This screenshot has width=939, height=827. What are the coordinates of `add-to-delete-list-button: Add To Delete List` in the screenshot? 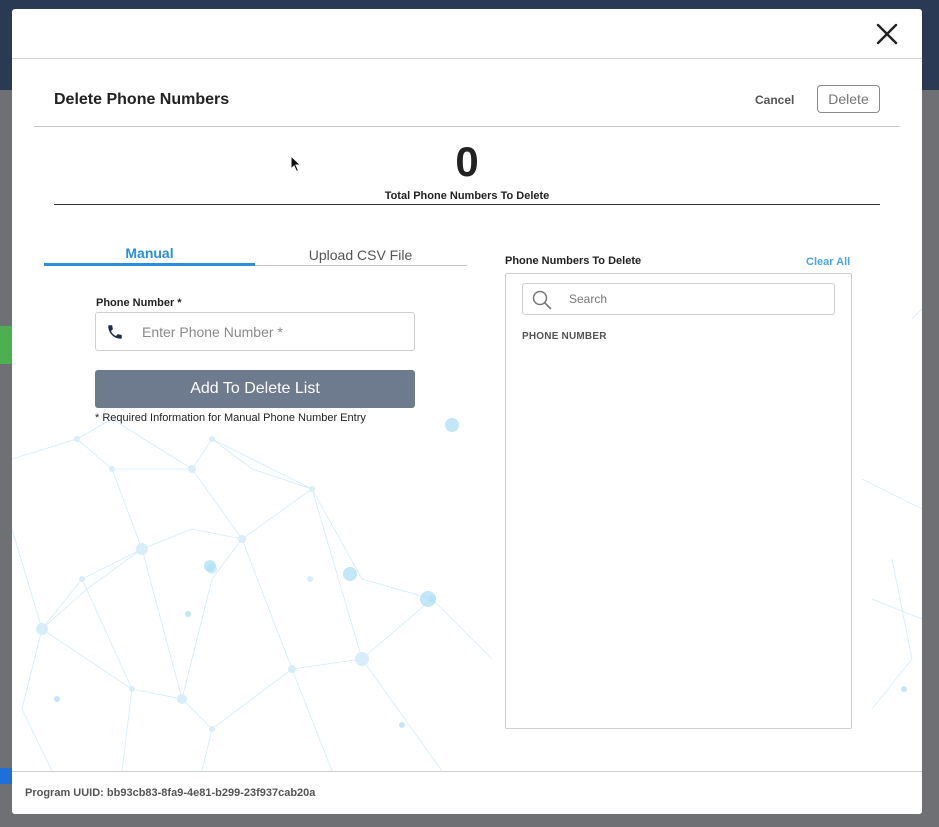 It's located at (255, 389).